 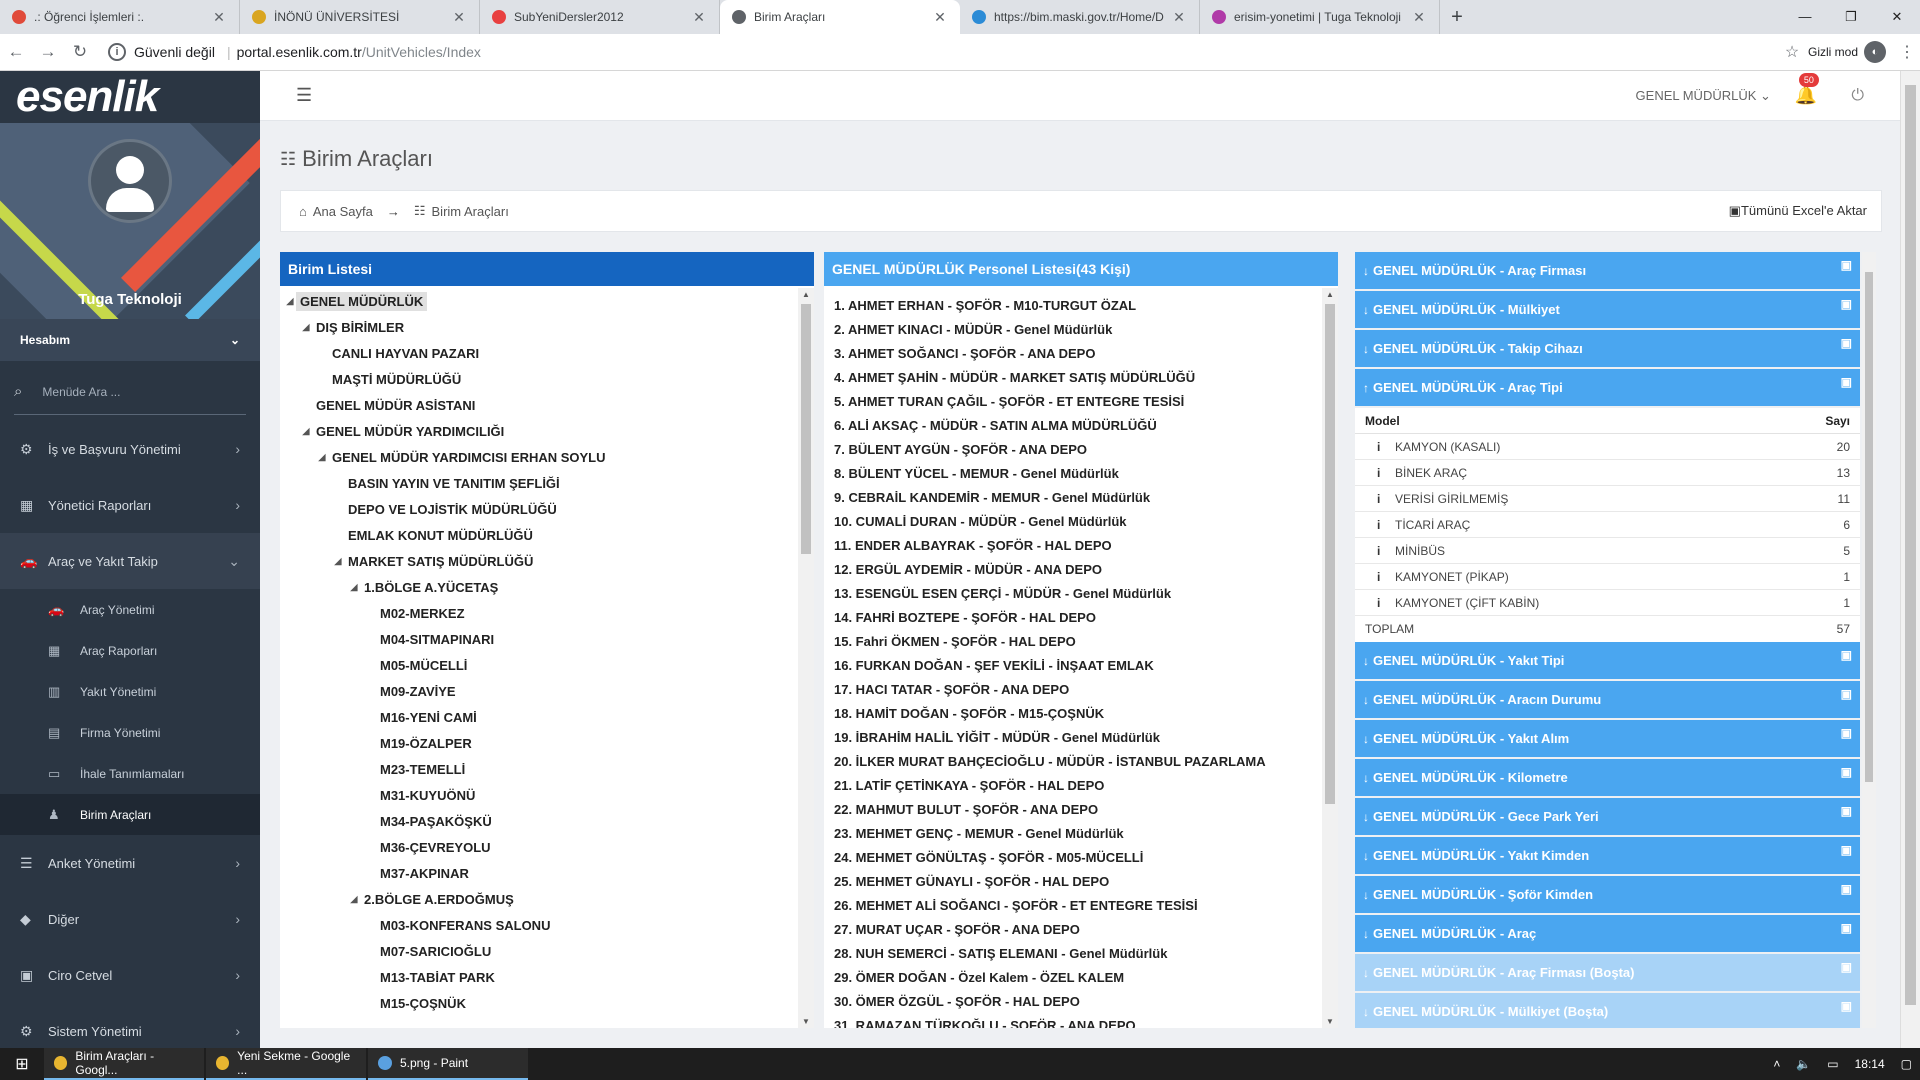 I want to click on sidebar-subitem: 🚗 Araç Yönetimi, so click(x=130, y=609).